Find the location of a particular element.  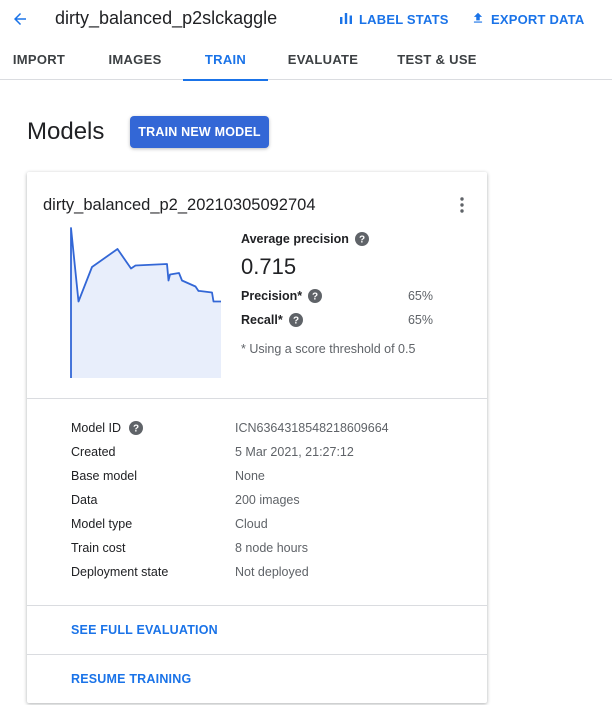

bar-chart-icon is located at coordinates (346, 19).